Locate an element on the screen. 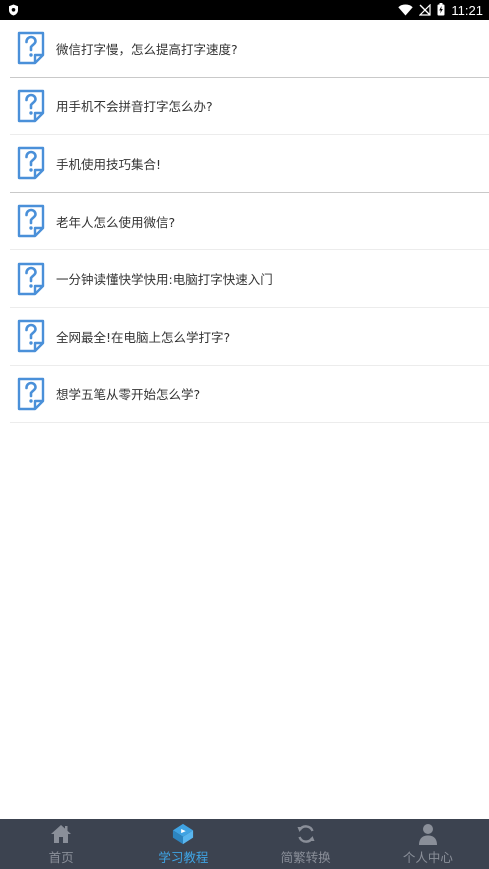  nav-home: 首页 is located at coordinates (61, 844).